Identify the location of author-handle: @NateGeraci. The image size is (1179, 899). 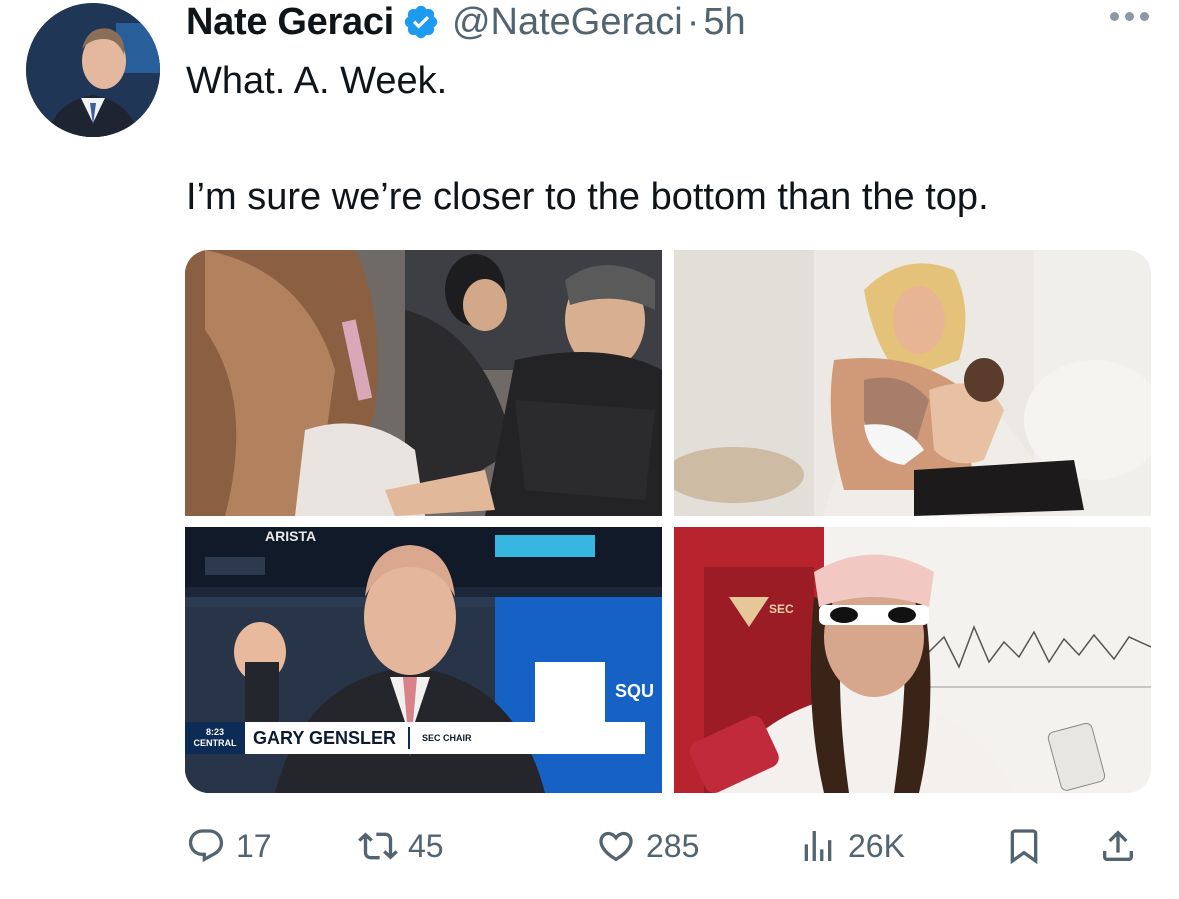
(567, 22).